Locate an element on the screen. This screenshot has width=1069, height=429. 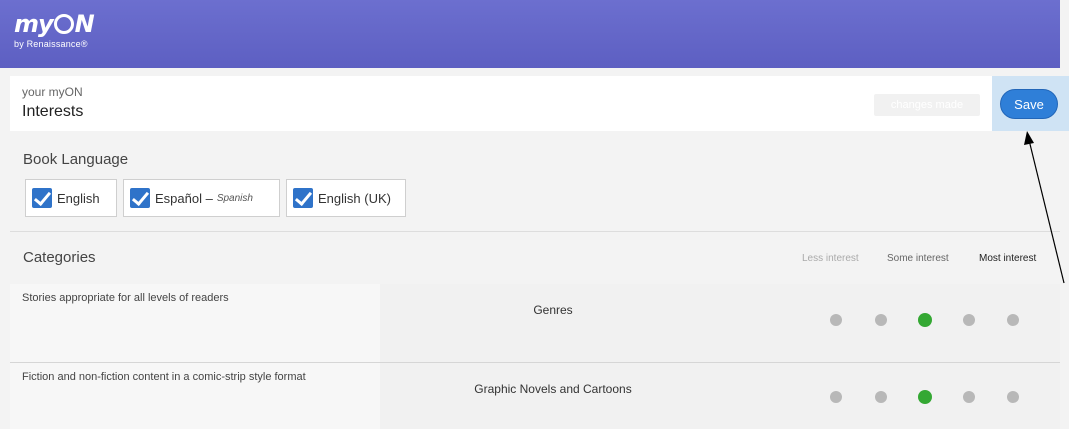
logo-text-n: N is located at coordinates (84, 24).